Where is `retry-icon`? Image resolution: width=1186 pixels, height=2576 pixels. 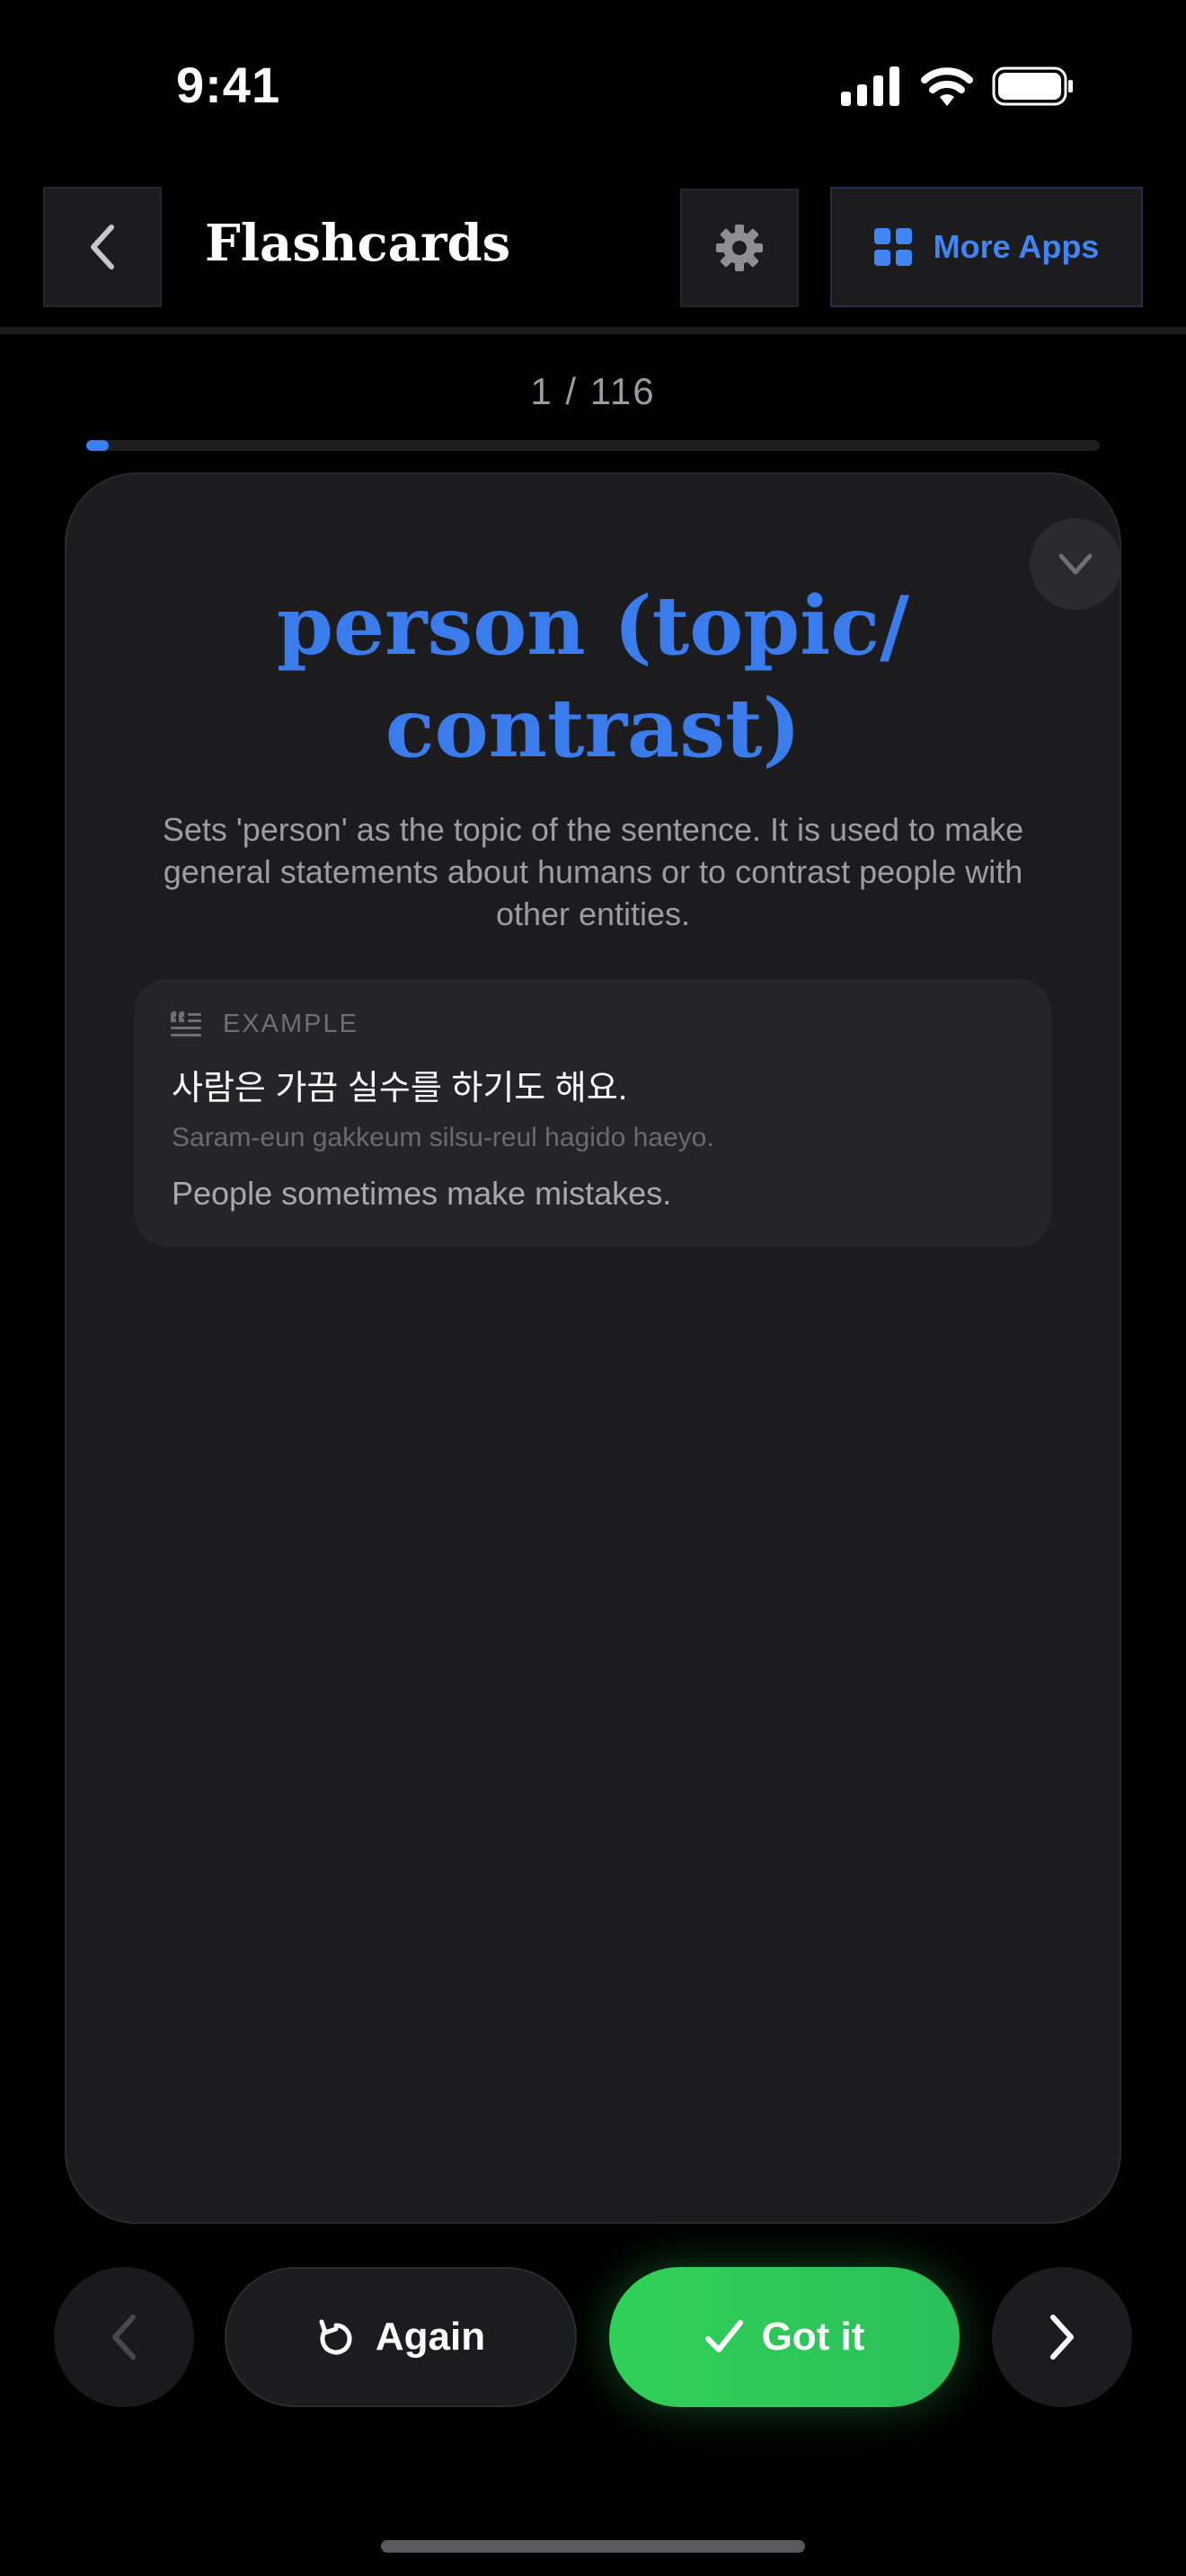
retry-icon is located at coordinates (335, 2337).